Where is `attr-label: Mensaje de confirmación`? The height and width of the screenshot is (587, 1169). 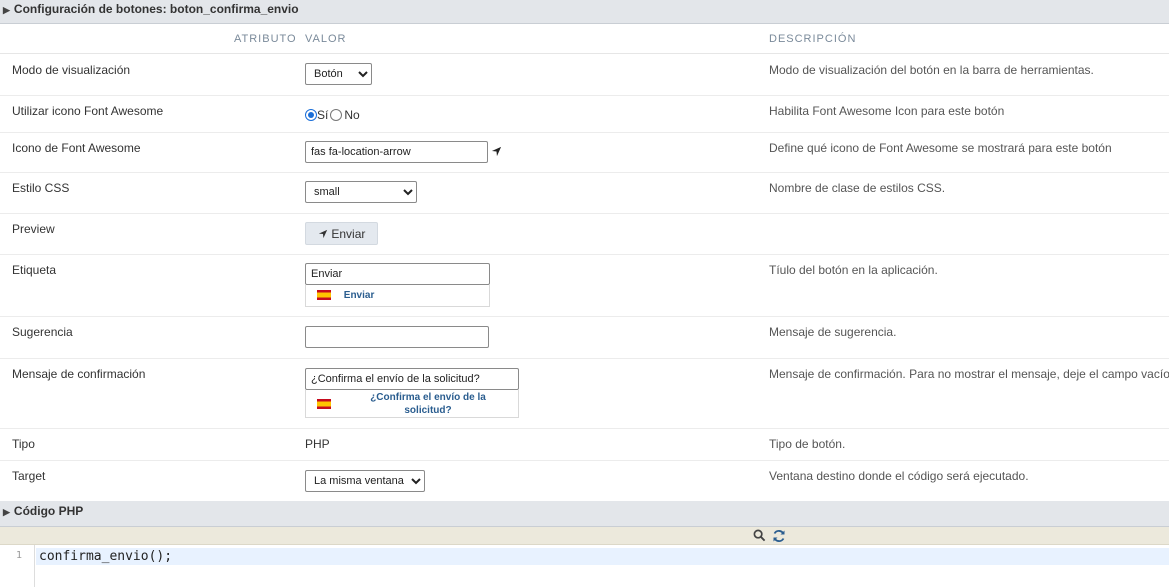
attr-label: Mensaje de confirmación is located at coordinates (79, 374).